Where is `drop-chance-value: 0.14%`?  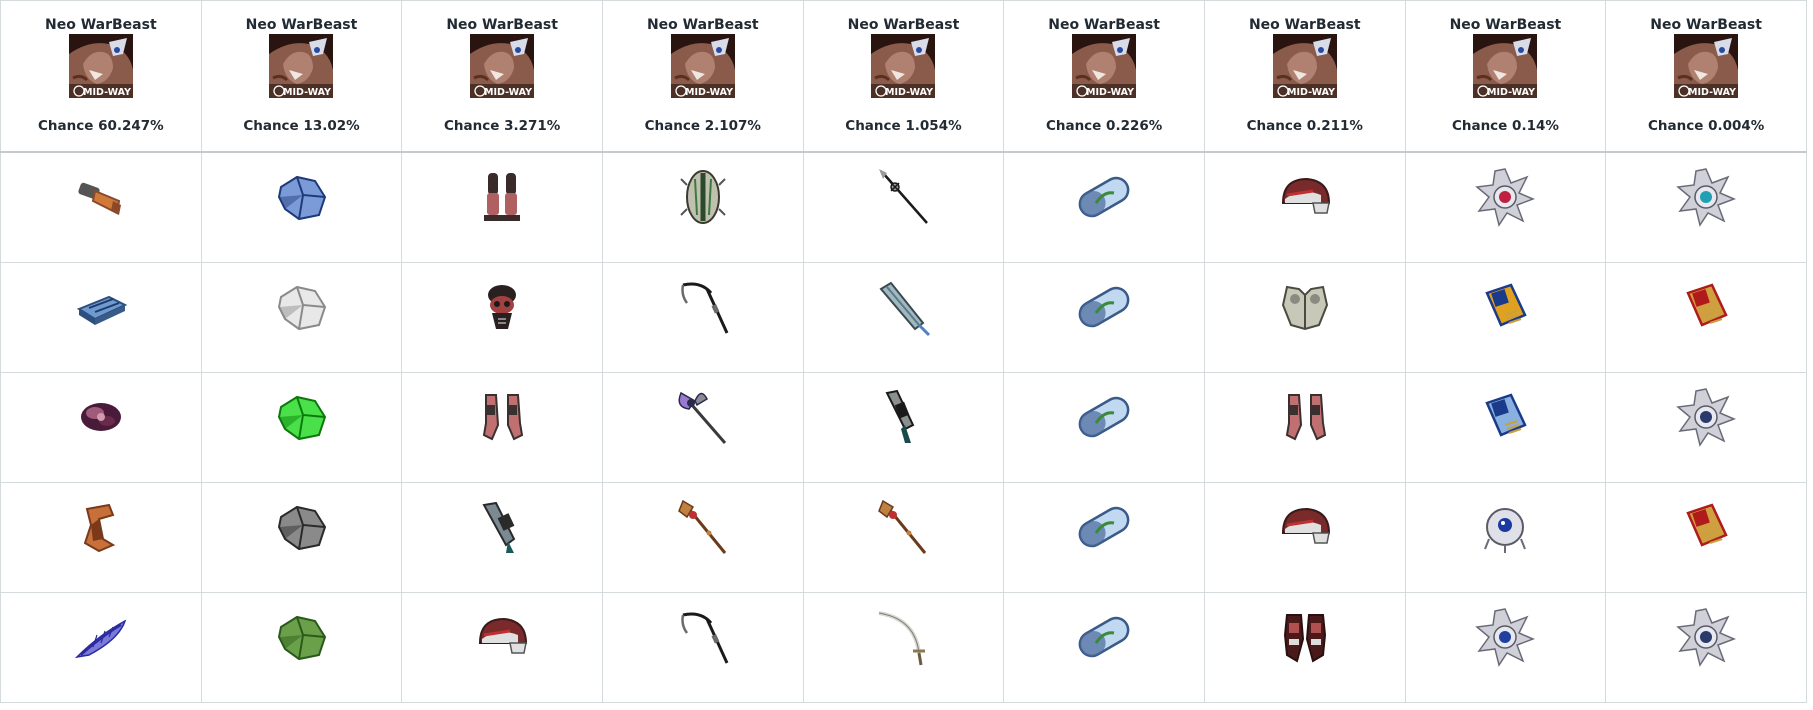
drop-chance-value: 0.14% is located at coordinates (1535, 126).